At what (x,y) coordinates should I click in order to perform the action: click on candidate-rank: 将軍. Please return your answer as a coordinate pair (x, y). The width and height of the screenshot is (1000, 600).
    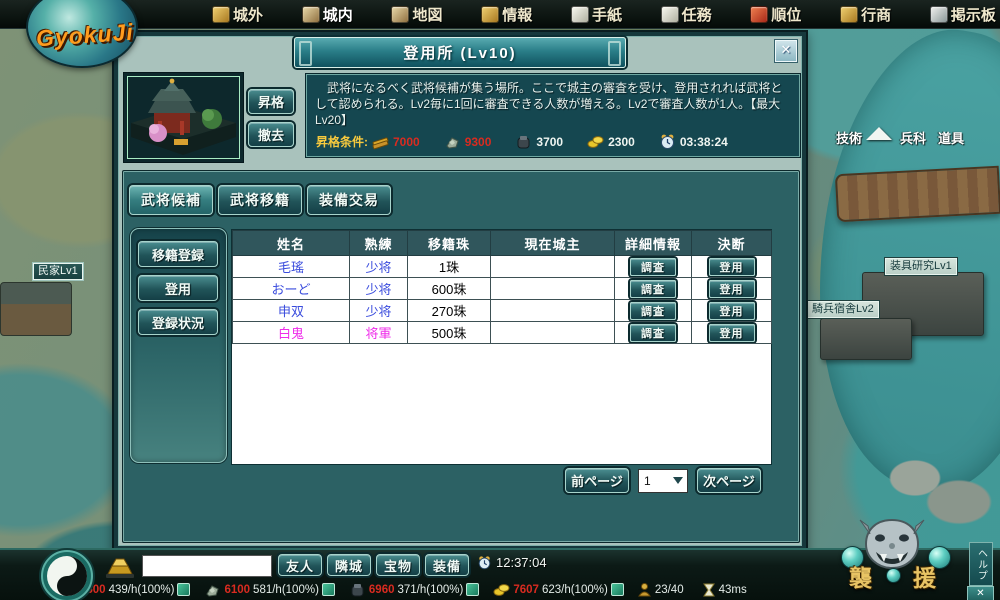
    Looking at the image, I should click on (378, 332).